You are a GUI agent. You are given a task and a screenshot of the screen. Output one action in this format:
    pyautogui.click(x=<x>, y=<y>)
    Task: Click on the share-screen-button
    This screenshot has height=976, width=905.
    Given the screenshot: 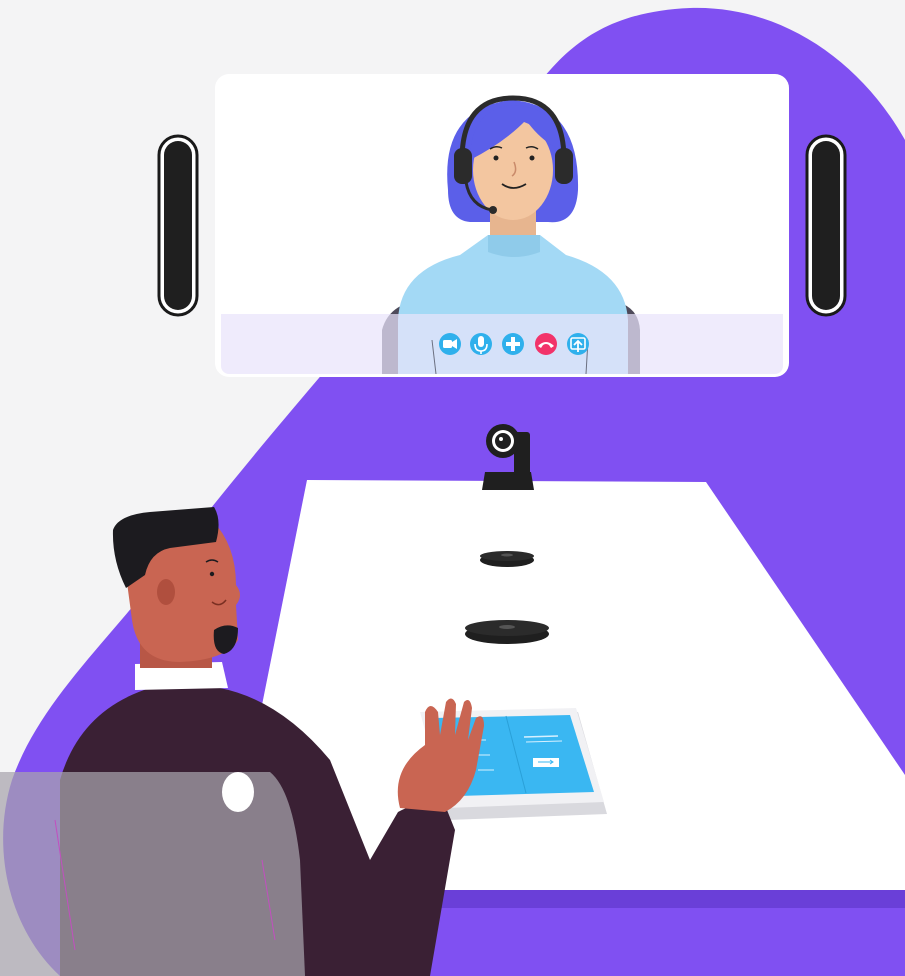 What is the action you would take?
    pyautogui.click(x=578, y=344)
    